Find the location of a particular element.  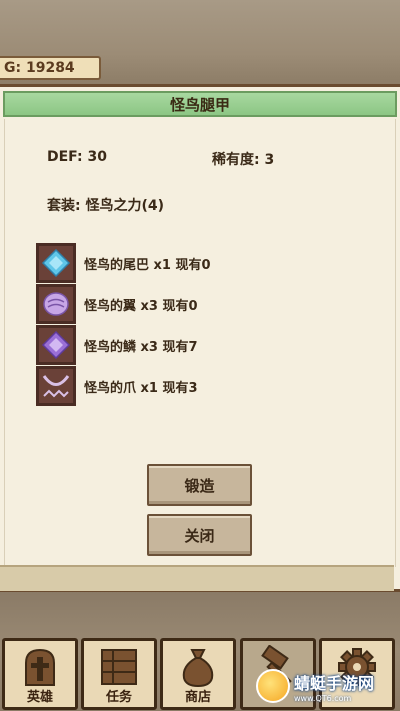

material-row: 怪鸟的爪 x1 现有3 is located at coordinates (117, 386).